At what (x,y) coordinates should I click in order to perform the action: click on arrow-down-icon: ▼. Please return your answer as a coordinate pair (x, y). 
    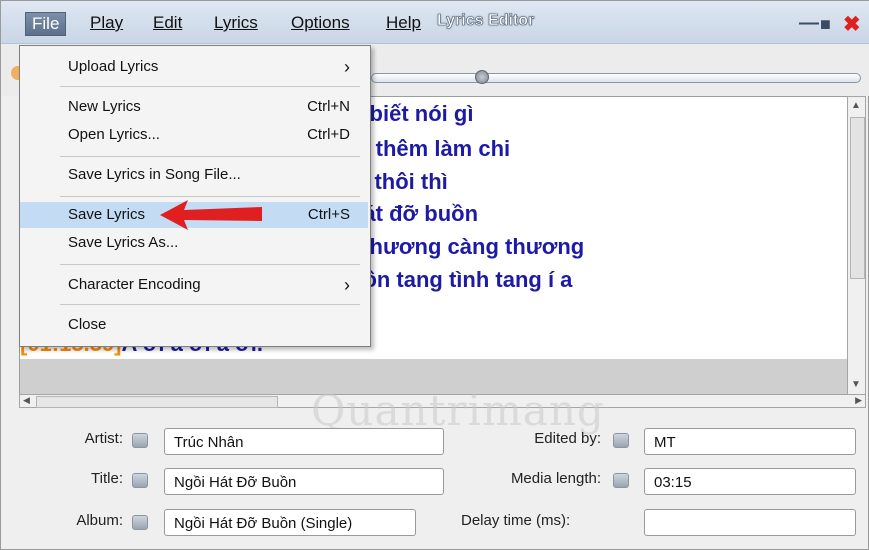
    Looking at the image, I should click on (856, 384).